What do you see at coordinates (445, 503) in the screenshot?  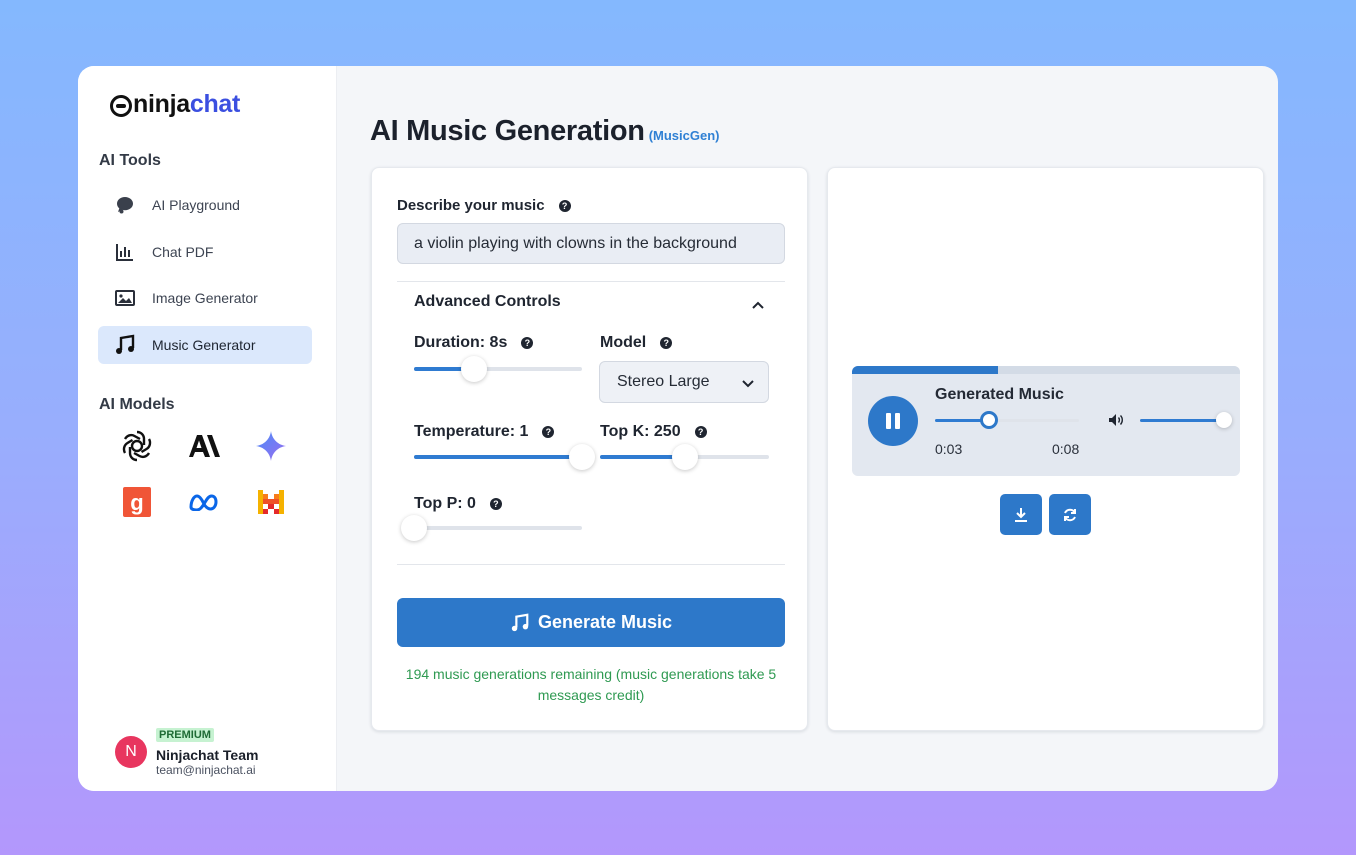 I see `top-p-label-text: Top P: 0` at bounding box center [445, 503].